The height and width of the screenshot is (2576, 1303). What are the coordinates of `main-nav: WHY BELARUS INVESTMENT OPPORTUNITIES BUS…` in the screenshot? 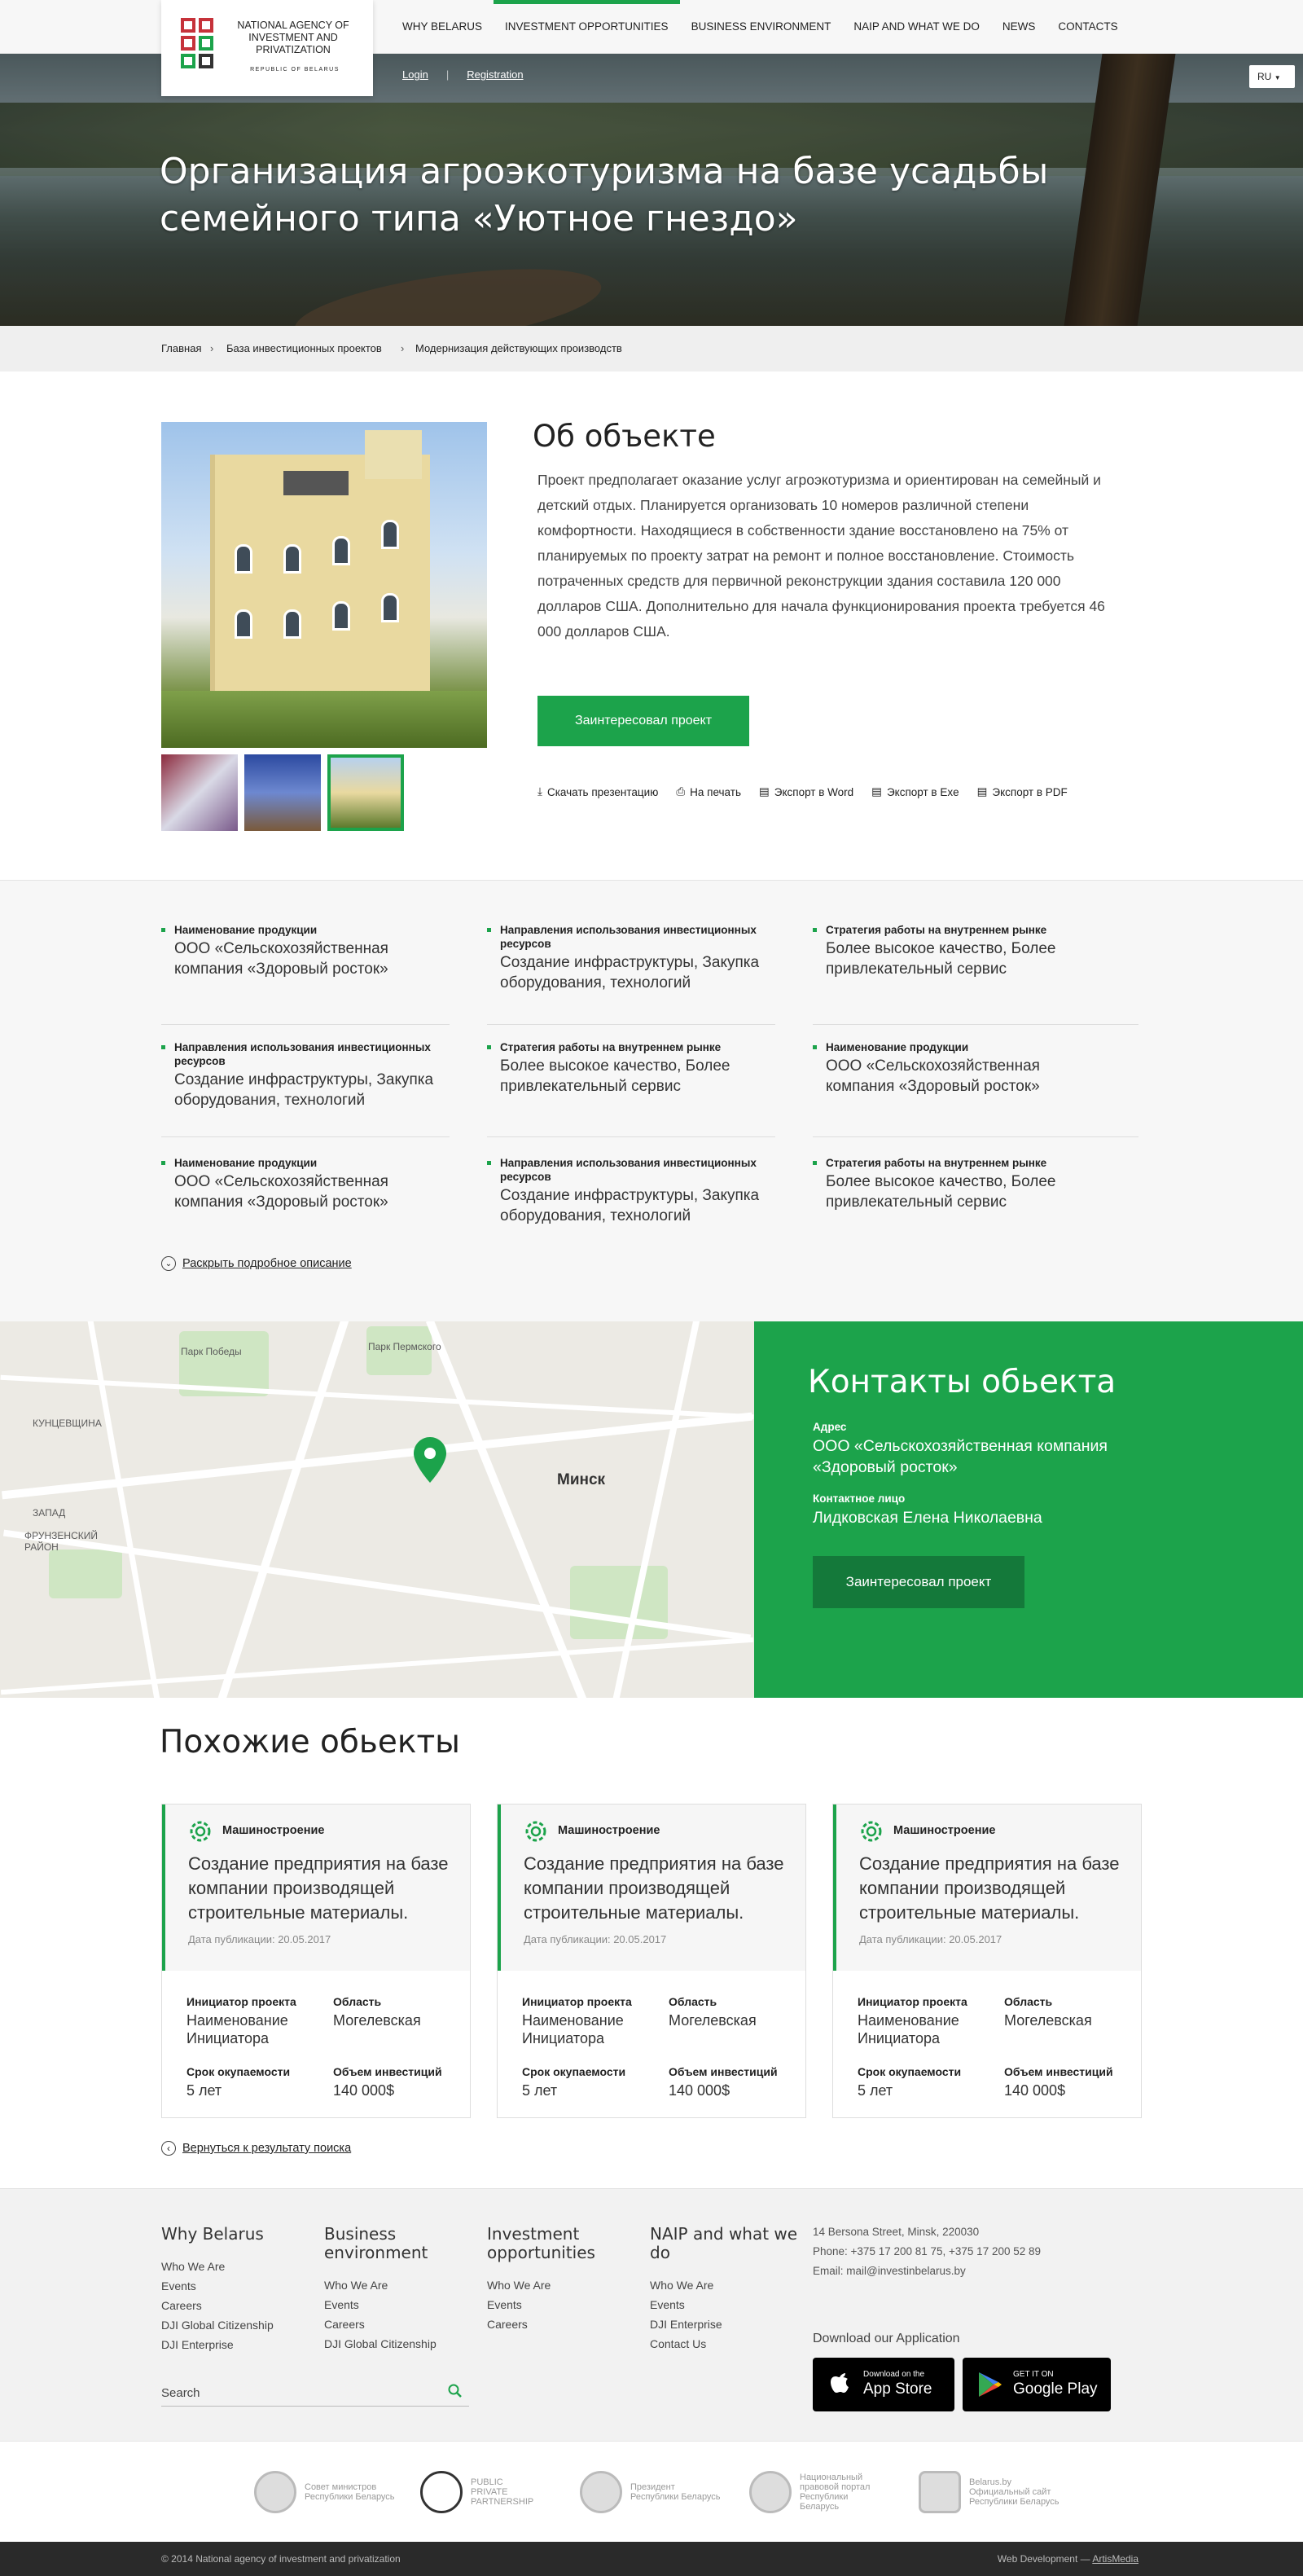 It's located at (760, 27).